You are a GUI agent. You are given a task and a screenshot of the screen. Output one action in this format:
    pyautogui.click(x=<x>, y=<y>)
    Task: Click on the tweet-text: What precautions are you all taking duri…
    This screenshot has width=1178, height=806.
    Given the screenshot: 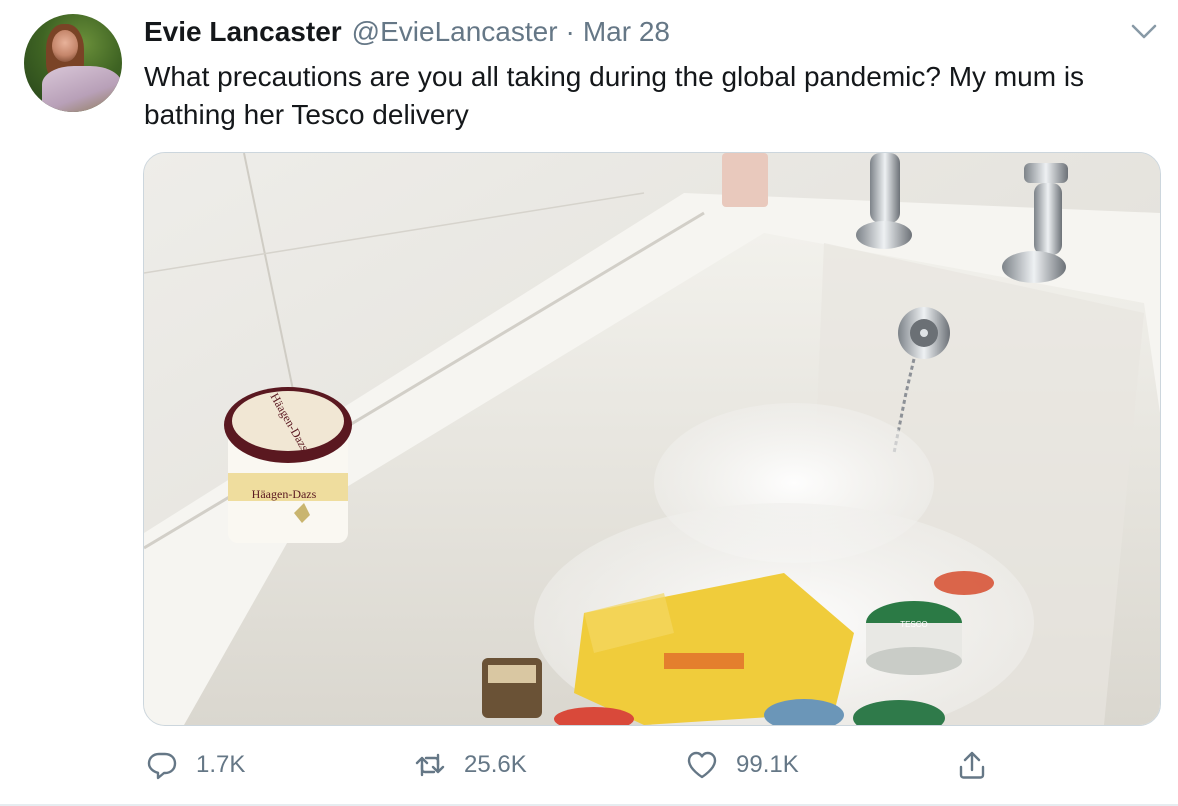 What is the action you would take?
    pyautogui.click(x=614, y=95)
    